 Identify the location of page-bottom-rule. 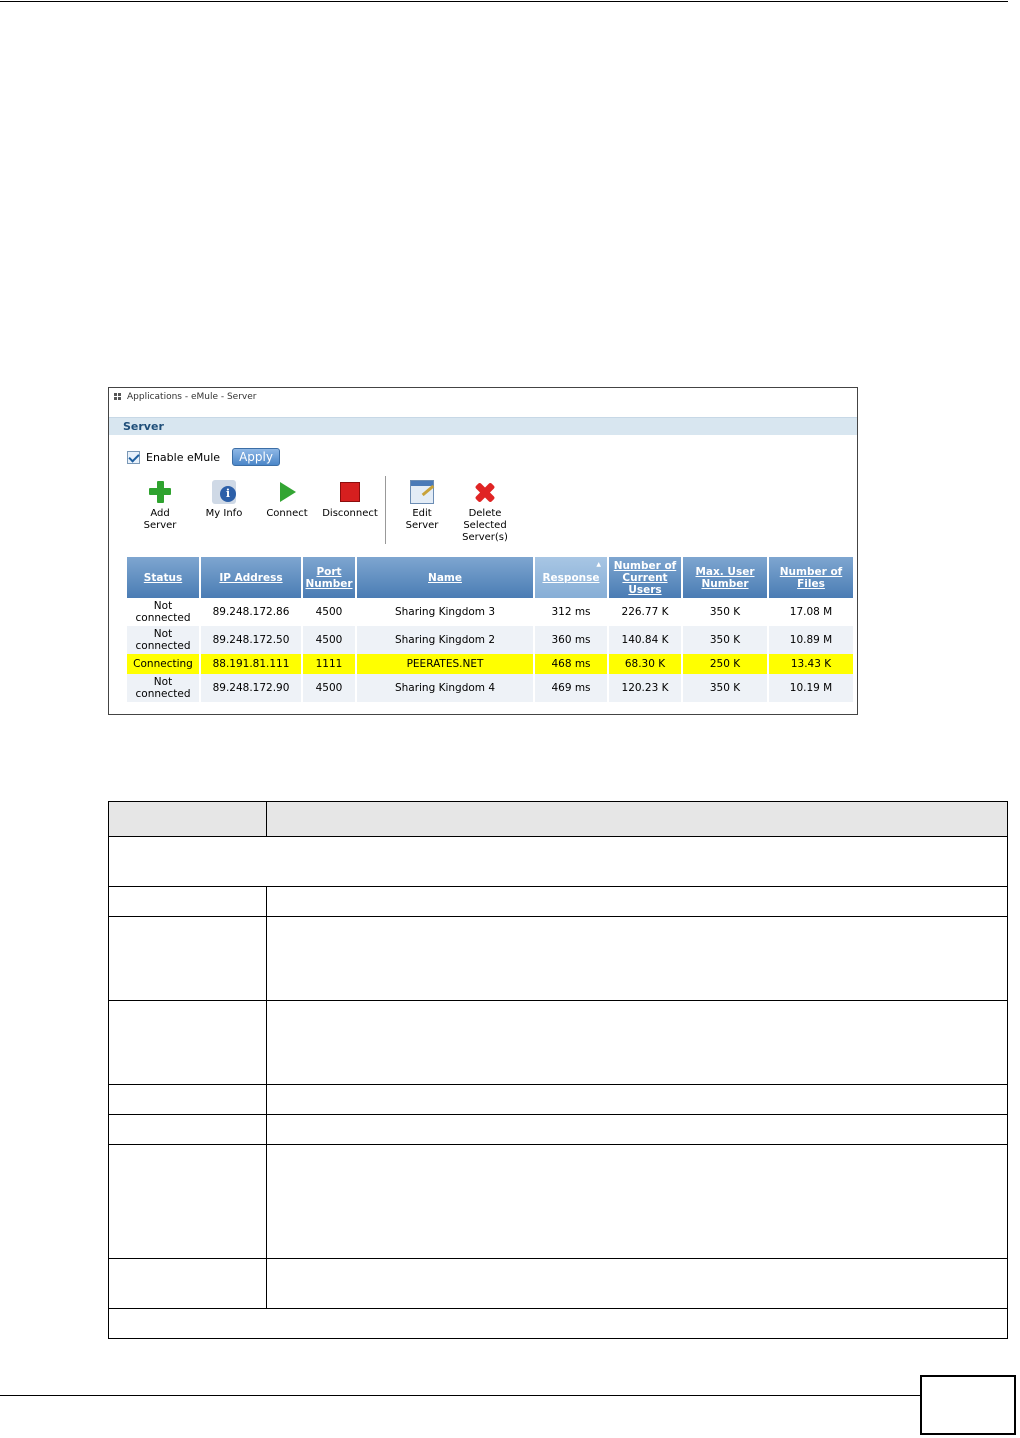
(460, 1395).